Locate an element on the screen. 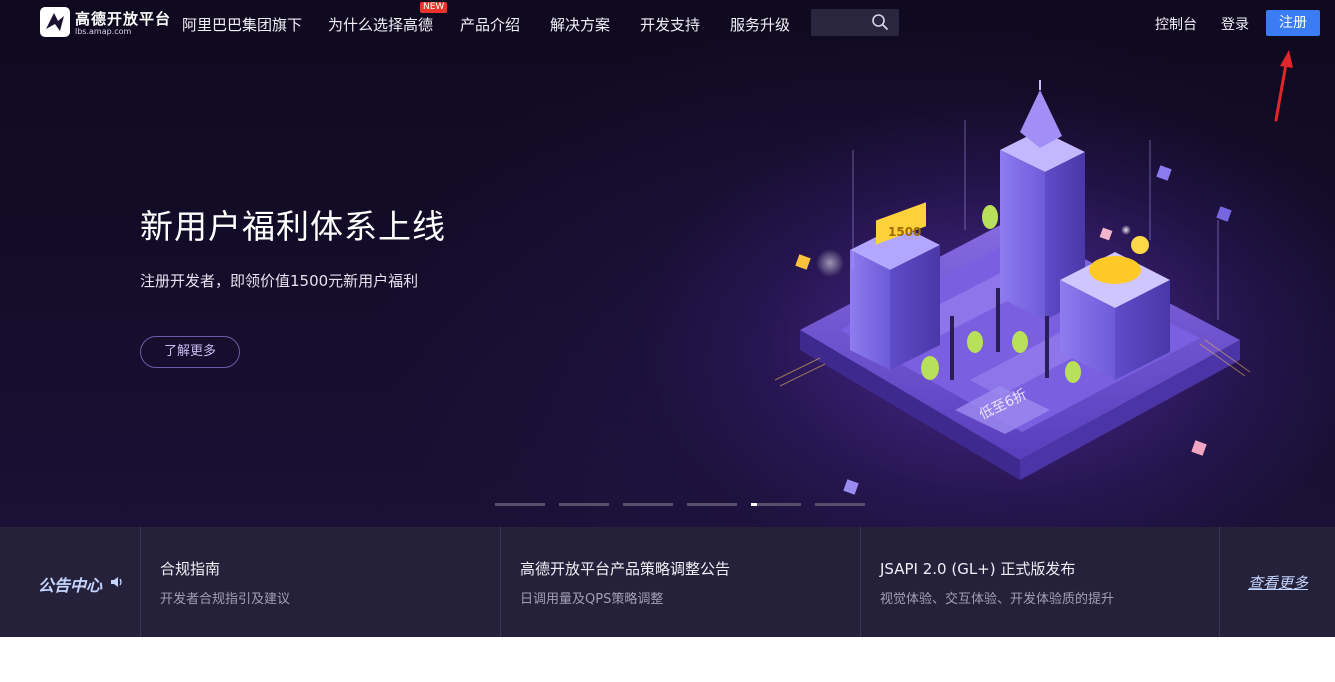 Image resolution: width=1335 pixels, height=682 pixels. login-link: 登录 is located at coordinates (1235, 24).